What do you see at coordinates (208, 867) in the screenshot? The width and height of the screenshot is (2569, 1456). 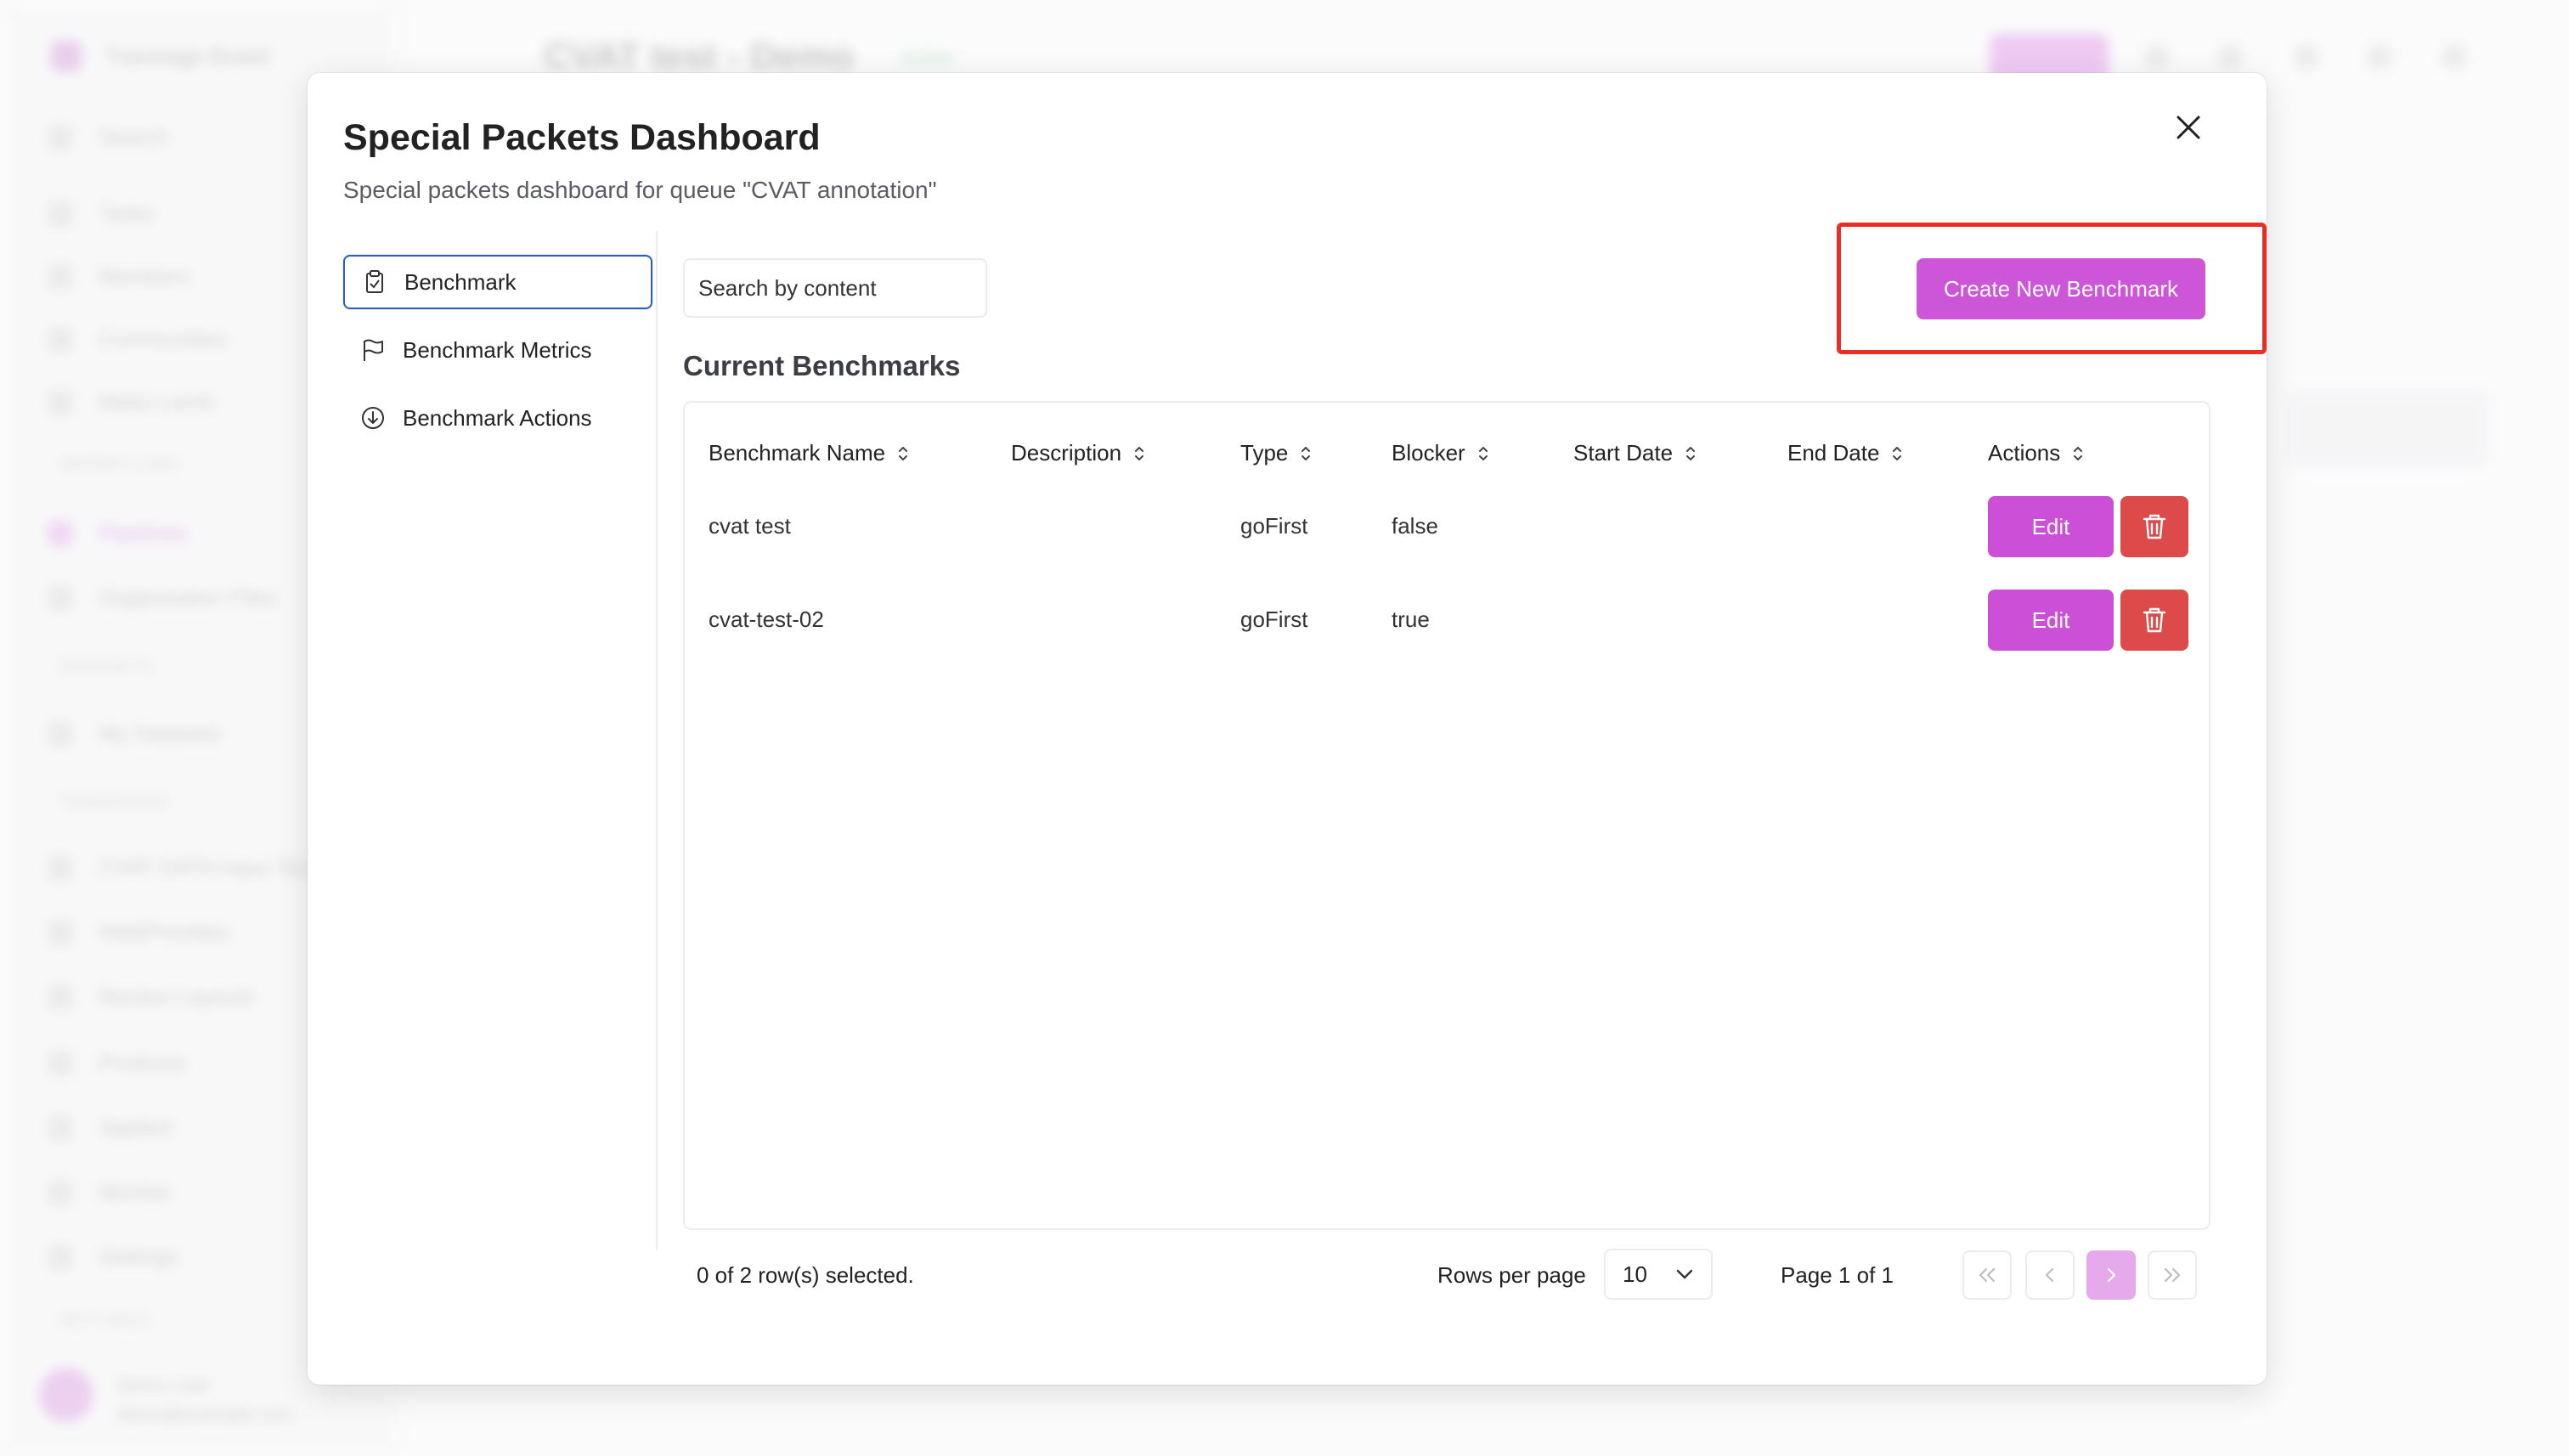 I see `bg-nav-label: CVAT DATA Input Text` at bounding box center [208, 867].